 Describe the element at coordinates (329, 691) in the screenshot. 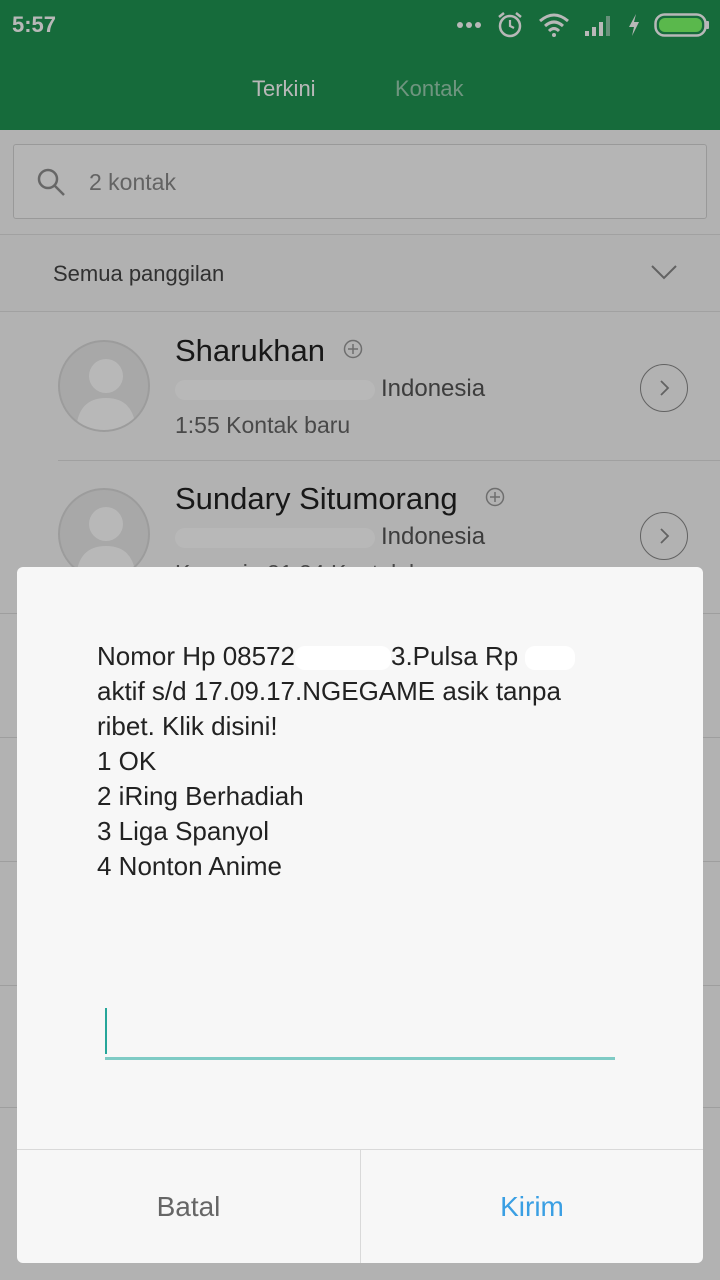

I see `message-line: aktif s/d 17.09.17.NGEGAME asik tanpa` at that location.